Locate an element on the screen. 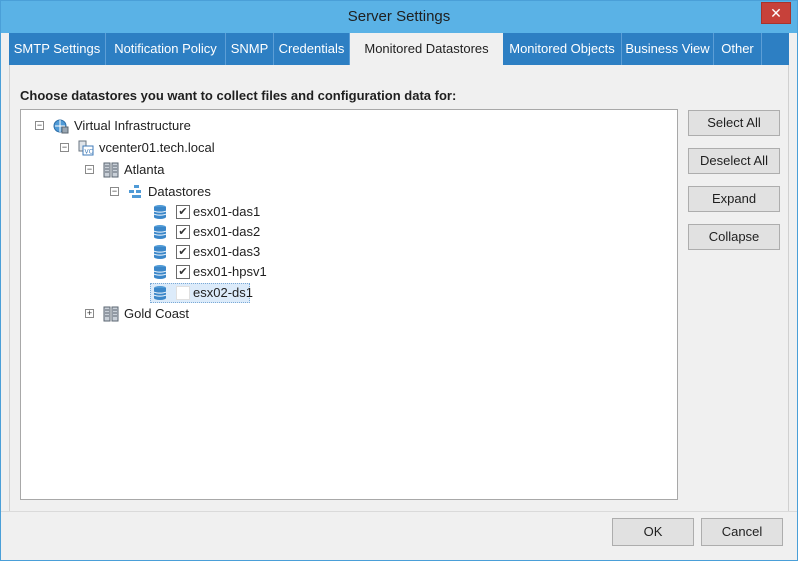 The image size is (798, 561). svg-text: VC is located at coordinates (89, 152).